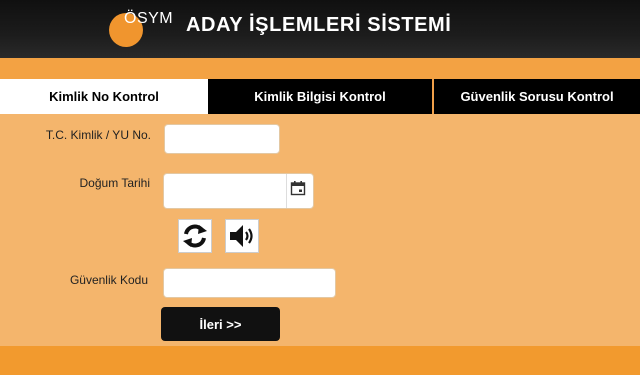 This screenshot has height=375, width=640. What do you see at coordinates (98, 135) in the screenshot?
I see `tc-kimlik-label: T.C. Kimlik / YU No.` at bounding box center [98, 135].